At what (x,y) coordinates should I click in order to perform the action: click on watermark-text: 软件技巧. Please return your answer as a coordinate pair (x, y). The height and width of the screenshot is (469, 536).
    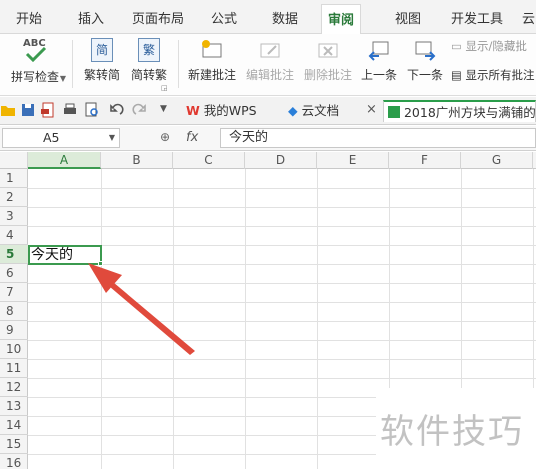
    Looking at the image, I should click on (452, 432).